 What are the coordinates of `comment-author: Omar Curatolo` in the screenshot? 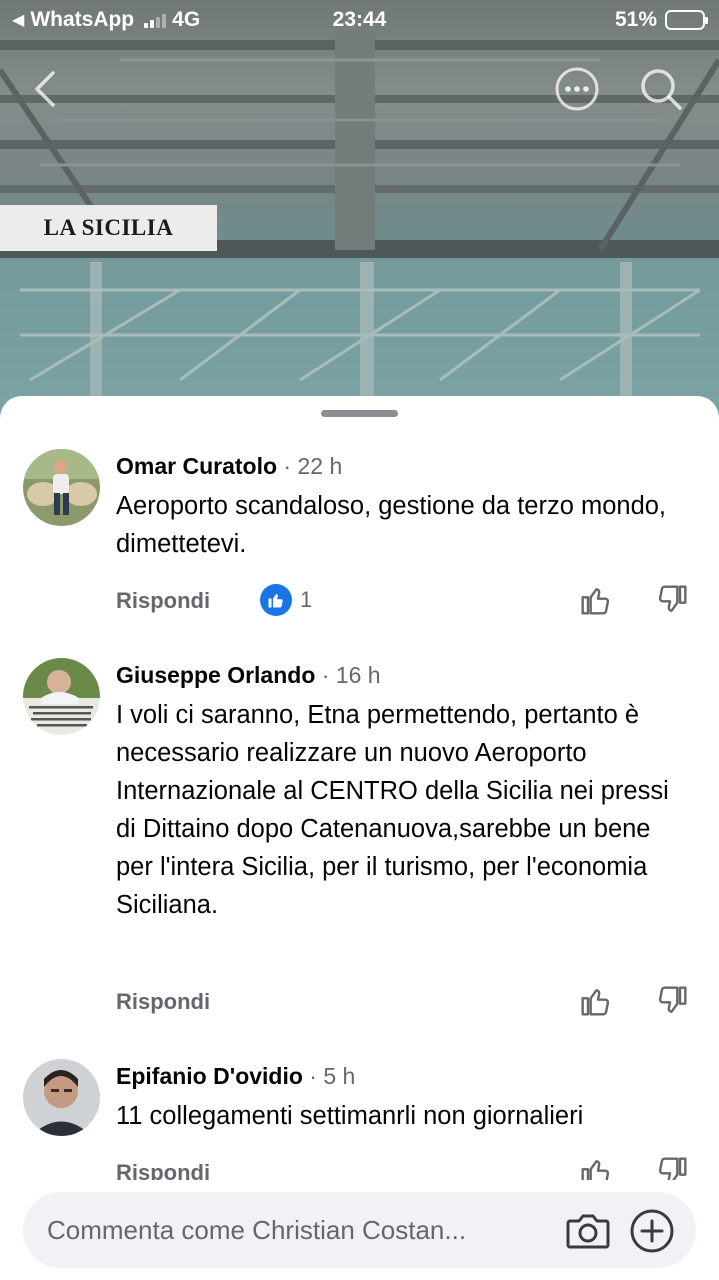 It's located at (196, 466).